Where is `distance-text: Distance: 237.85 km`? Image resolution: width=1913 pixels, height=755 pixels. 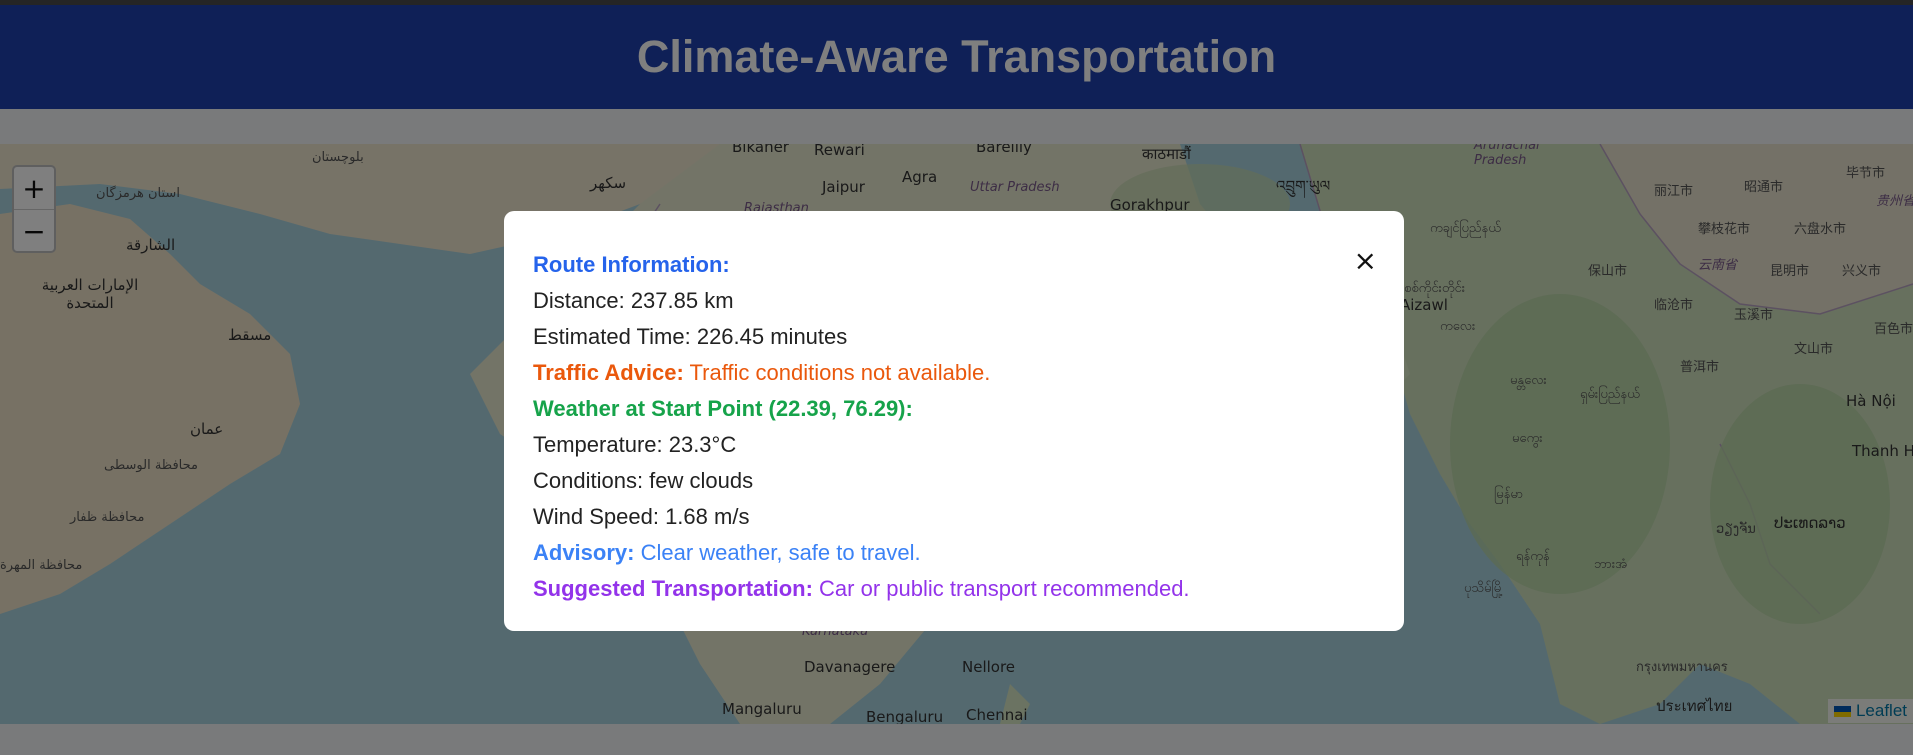 distance-text: Distance: 237.85 km is located at coordinates (633, 300).